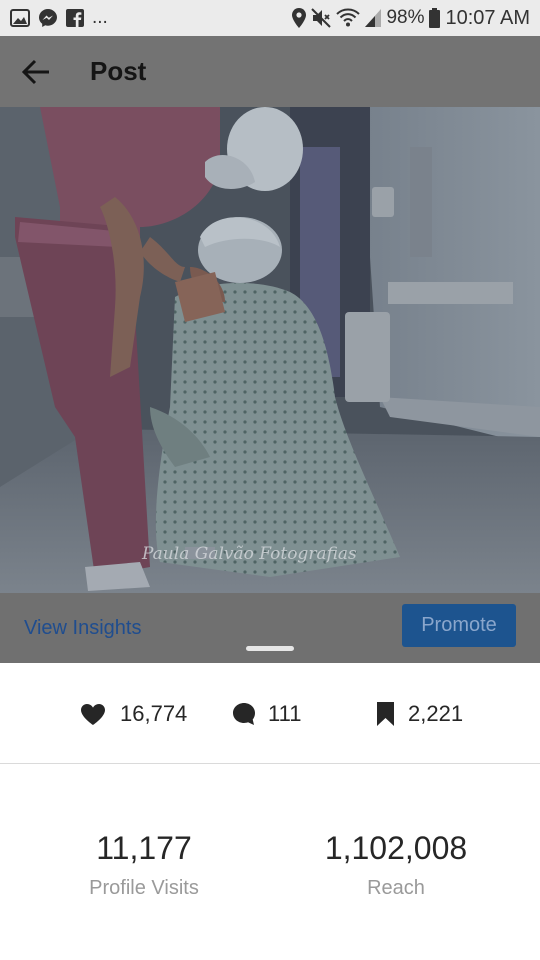  I want to click on bookmark-icon, so click(385, 714).